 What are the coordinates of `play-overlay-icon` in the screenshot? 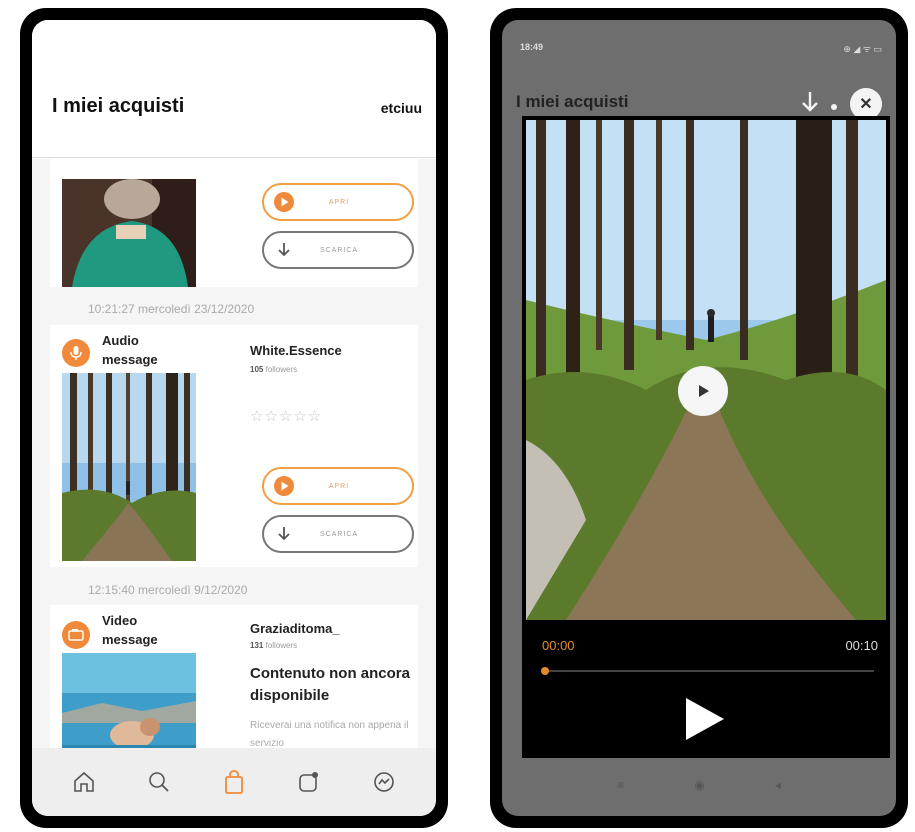 It's located at (703, 391).